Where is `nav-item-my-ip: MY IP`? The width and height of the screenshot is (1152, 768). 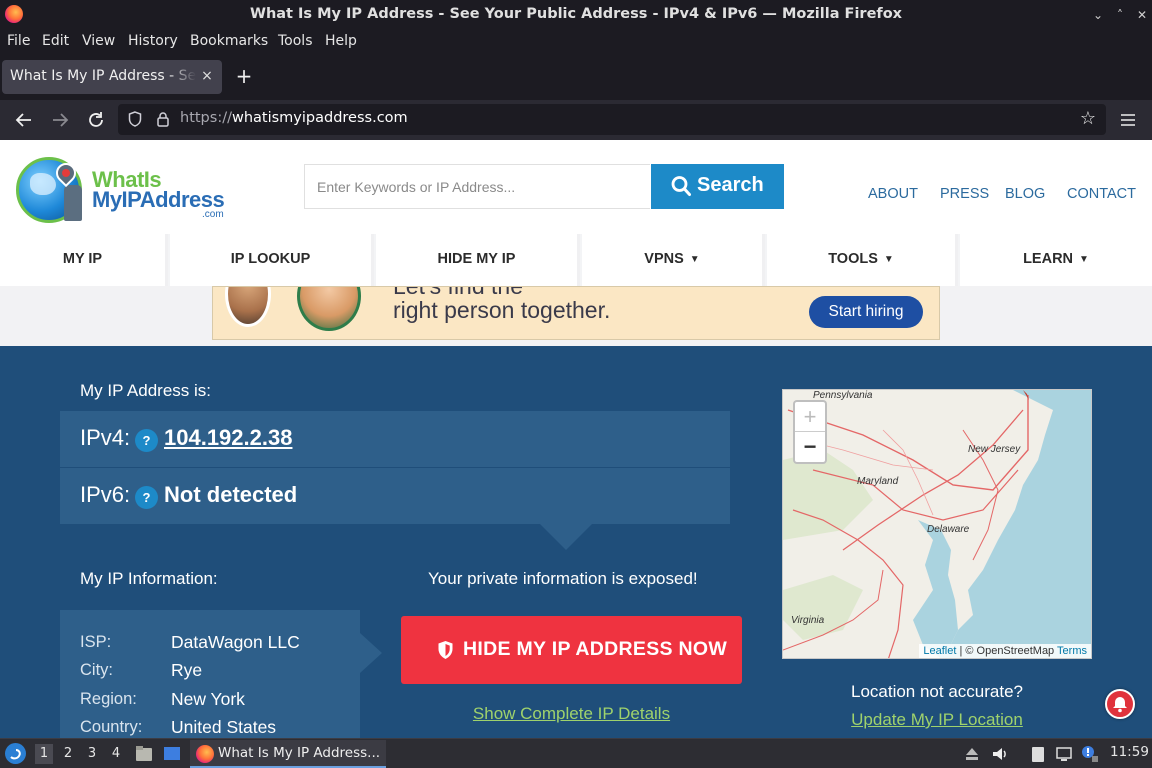
nav-item-my-ip: MY IP is located at coordinates (84, 260).